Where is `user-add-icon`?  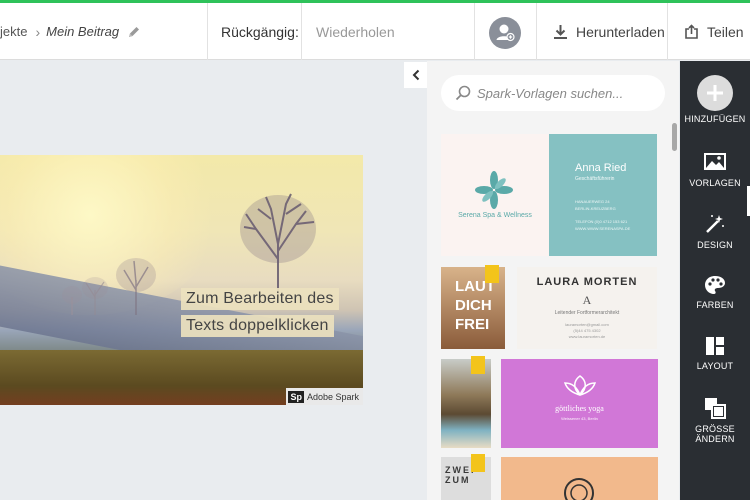
user-add-icon is located at coordinates (505, 33).